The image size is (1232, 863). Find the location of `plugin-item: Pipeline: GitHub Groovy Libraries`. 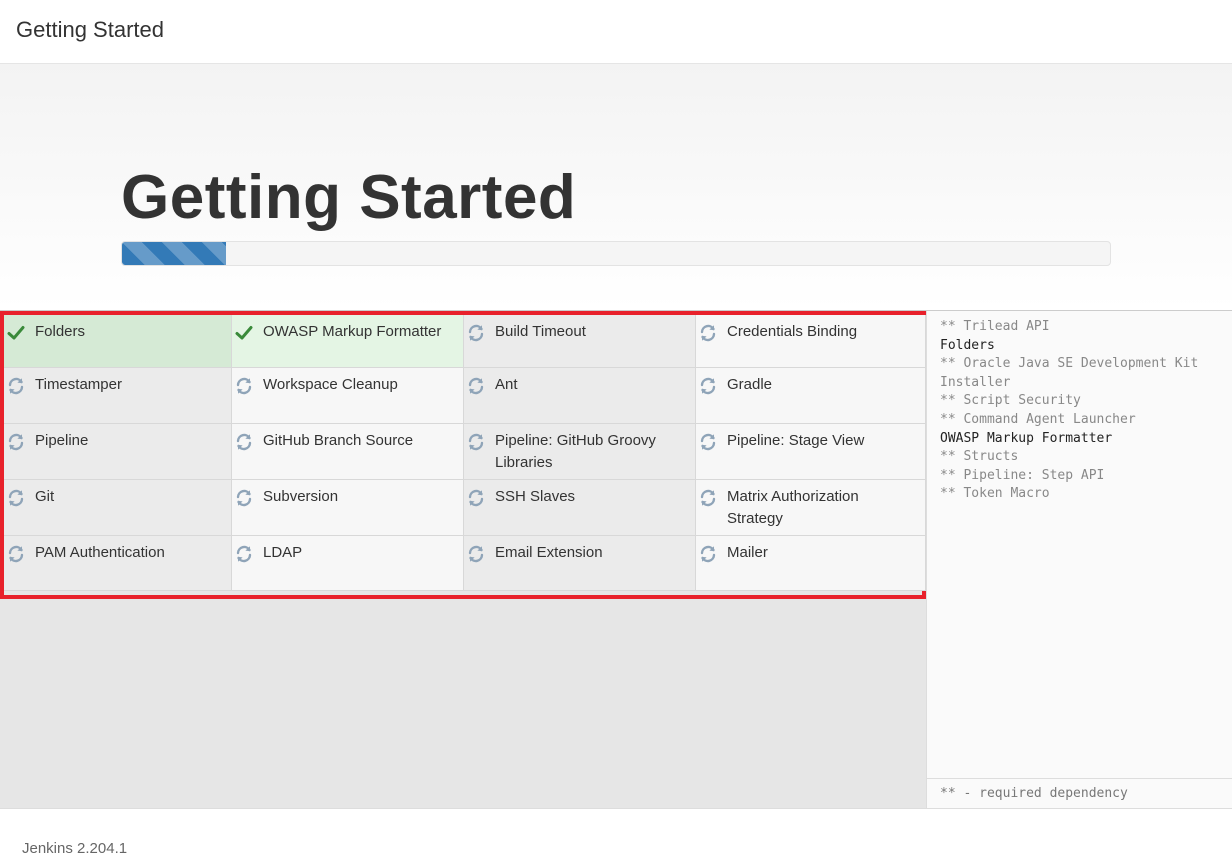

plugin-item: Pipeline: GitHub Groovy Libraries is located at coordinates (580, 452).